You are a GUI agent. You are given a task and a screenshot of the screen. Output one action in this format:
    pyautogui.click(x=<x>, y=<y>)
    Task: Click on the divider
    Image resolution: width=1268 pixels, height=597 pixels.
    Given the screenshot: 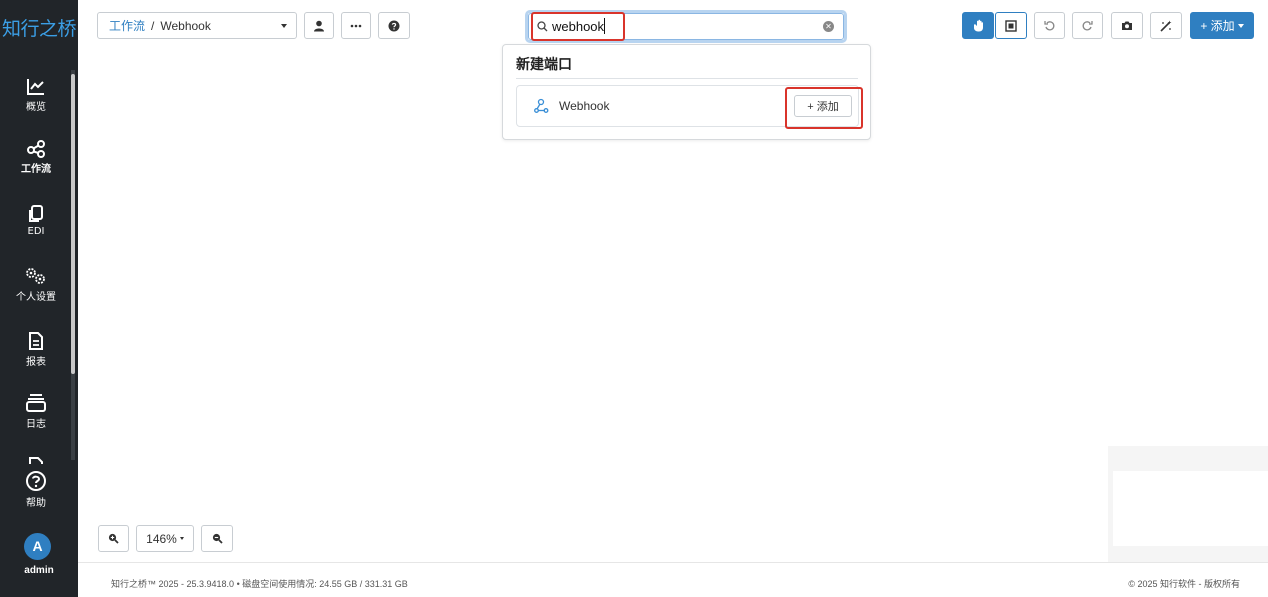 What is the action you would take?
    pyautogui.click(x=687, y=78)
    